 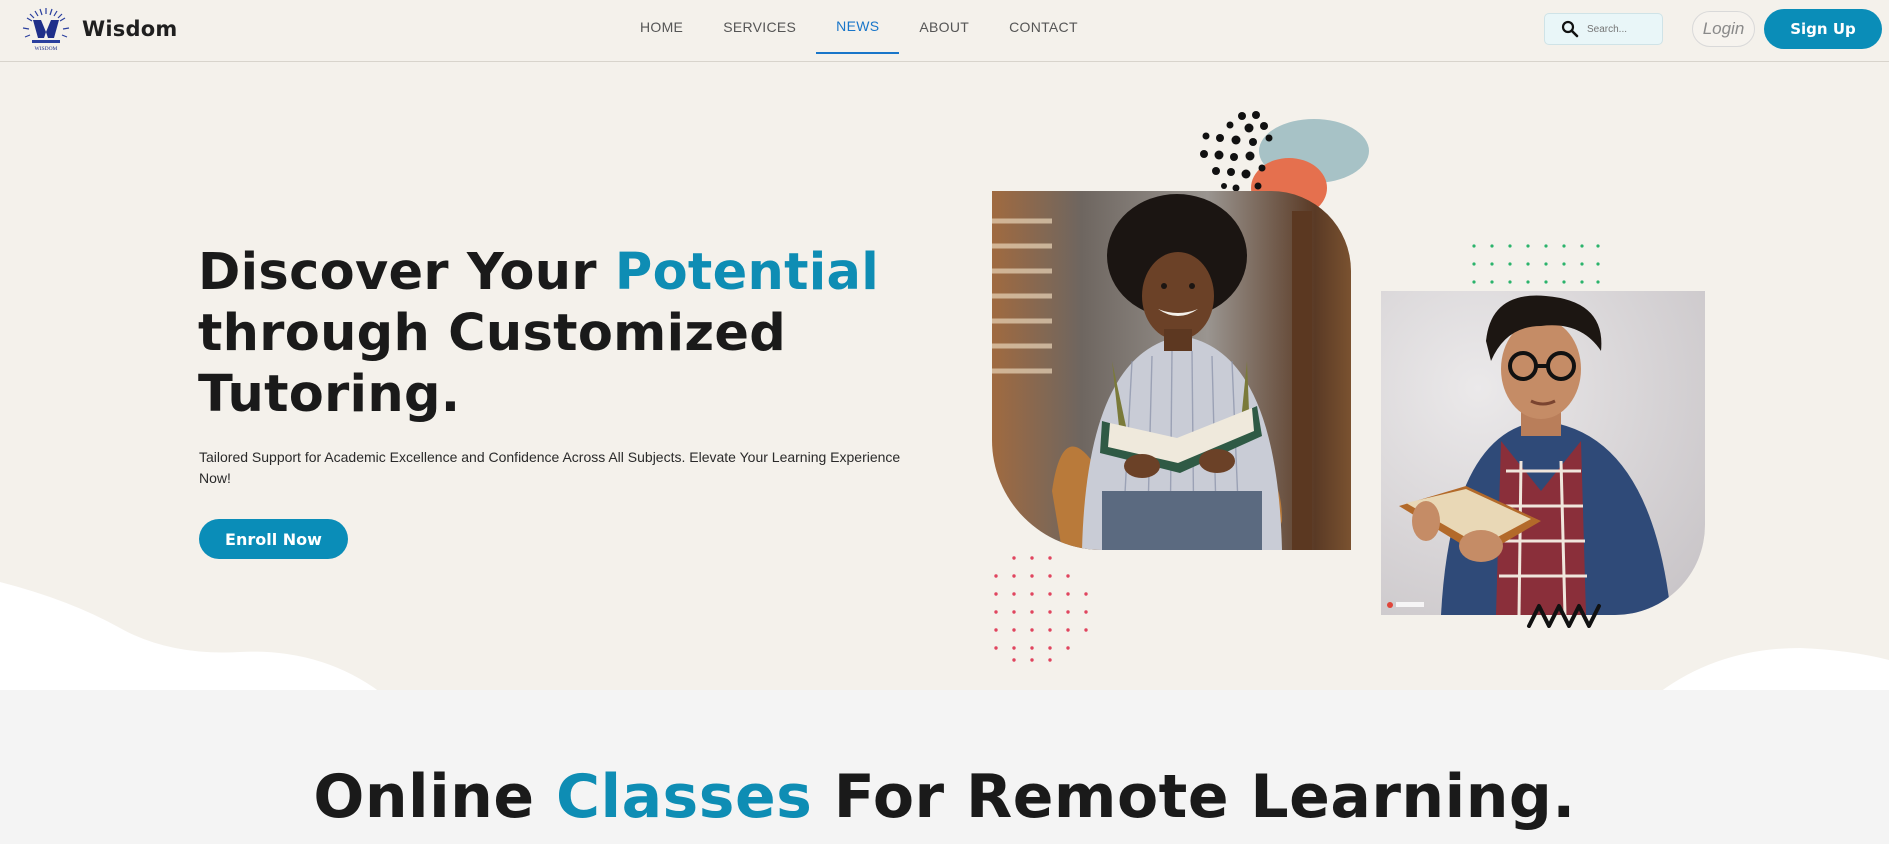 I want to click on decorative-dots-green, so click(x=1536, y=264).